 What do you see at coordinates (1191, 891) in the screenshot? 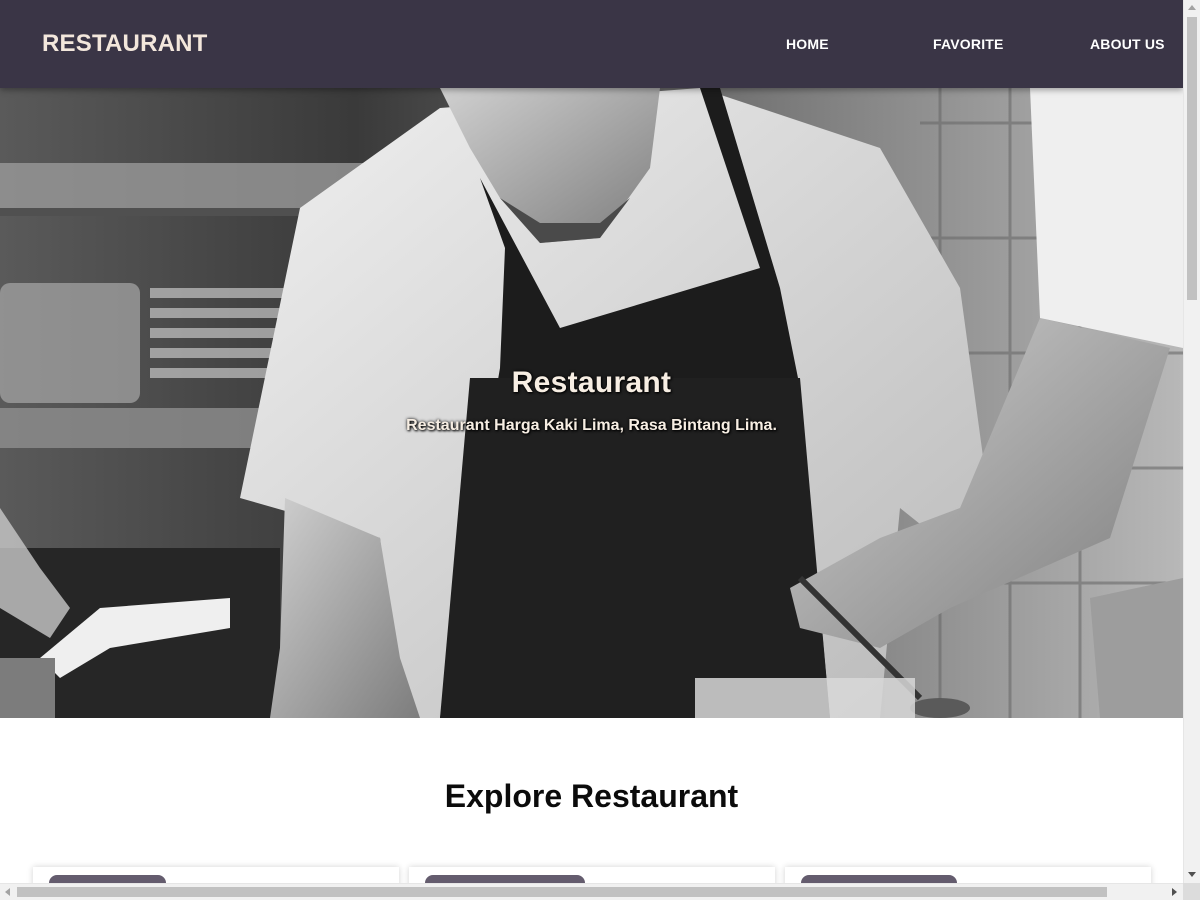
I see `scrollbar-corner` at bounding box center [1191, 891].